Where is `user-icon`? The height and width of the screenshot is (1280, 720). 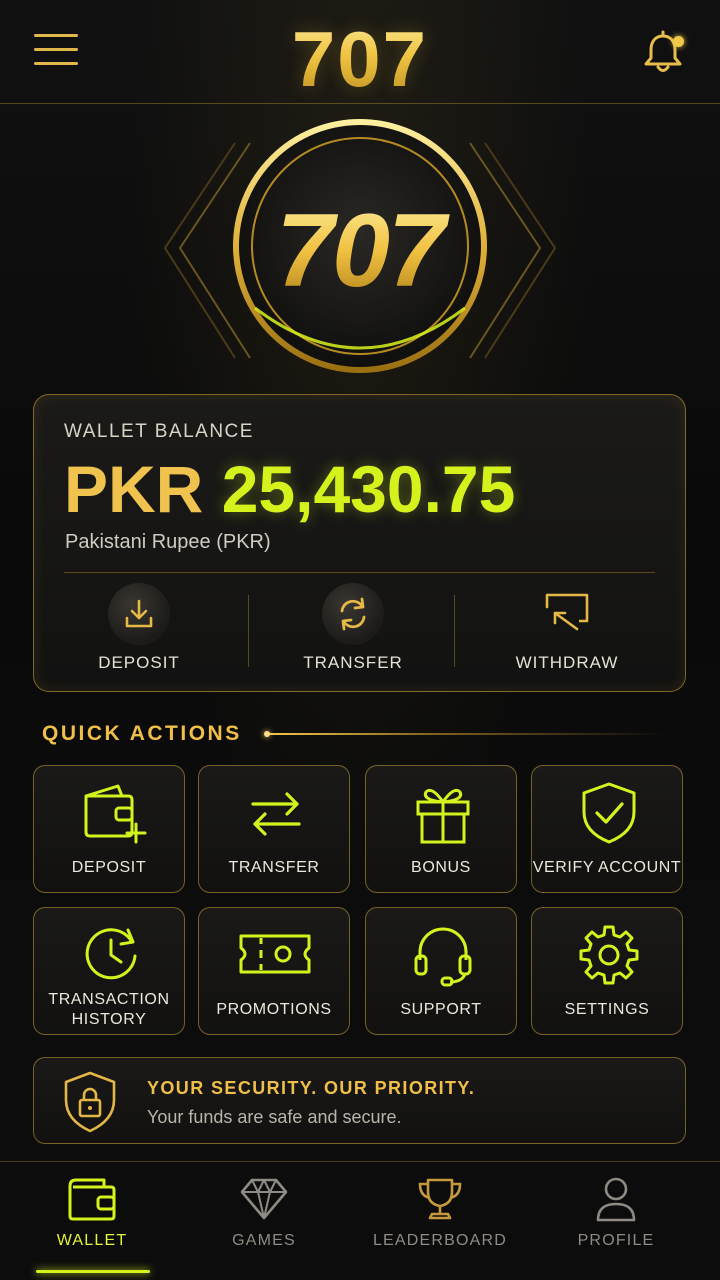
user-icon is located at coordinates (616, 1199).